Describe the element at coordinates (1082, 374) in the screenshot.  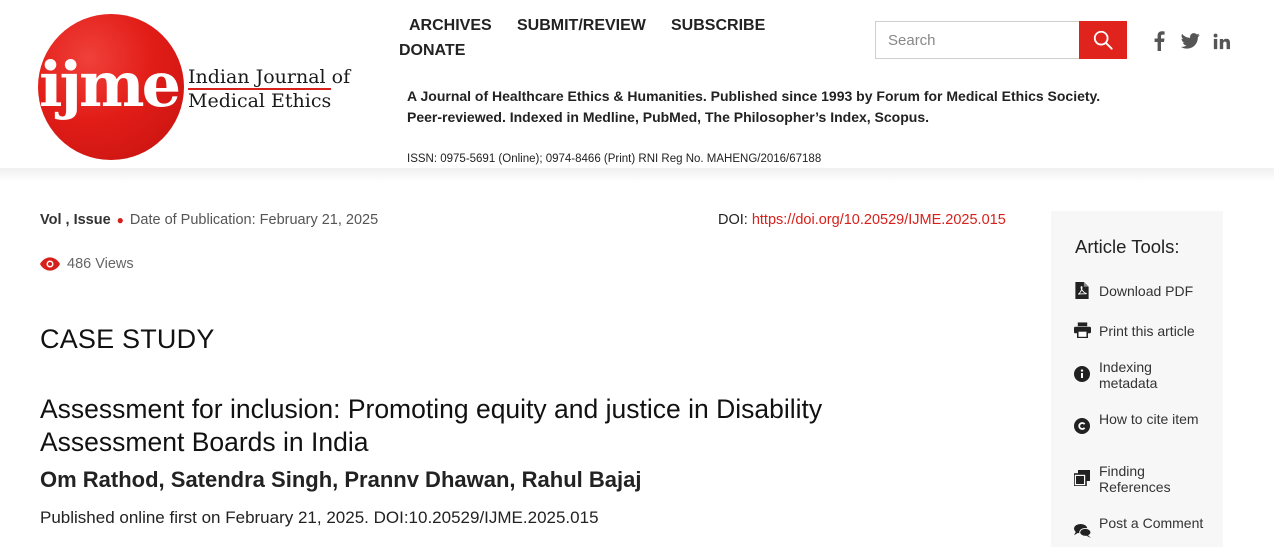
I see `info-icon` at that location.